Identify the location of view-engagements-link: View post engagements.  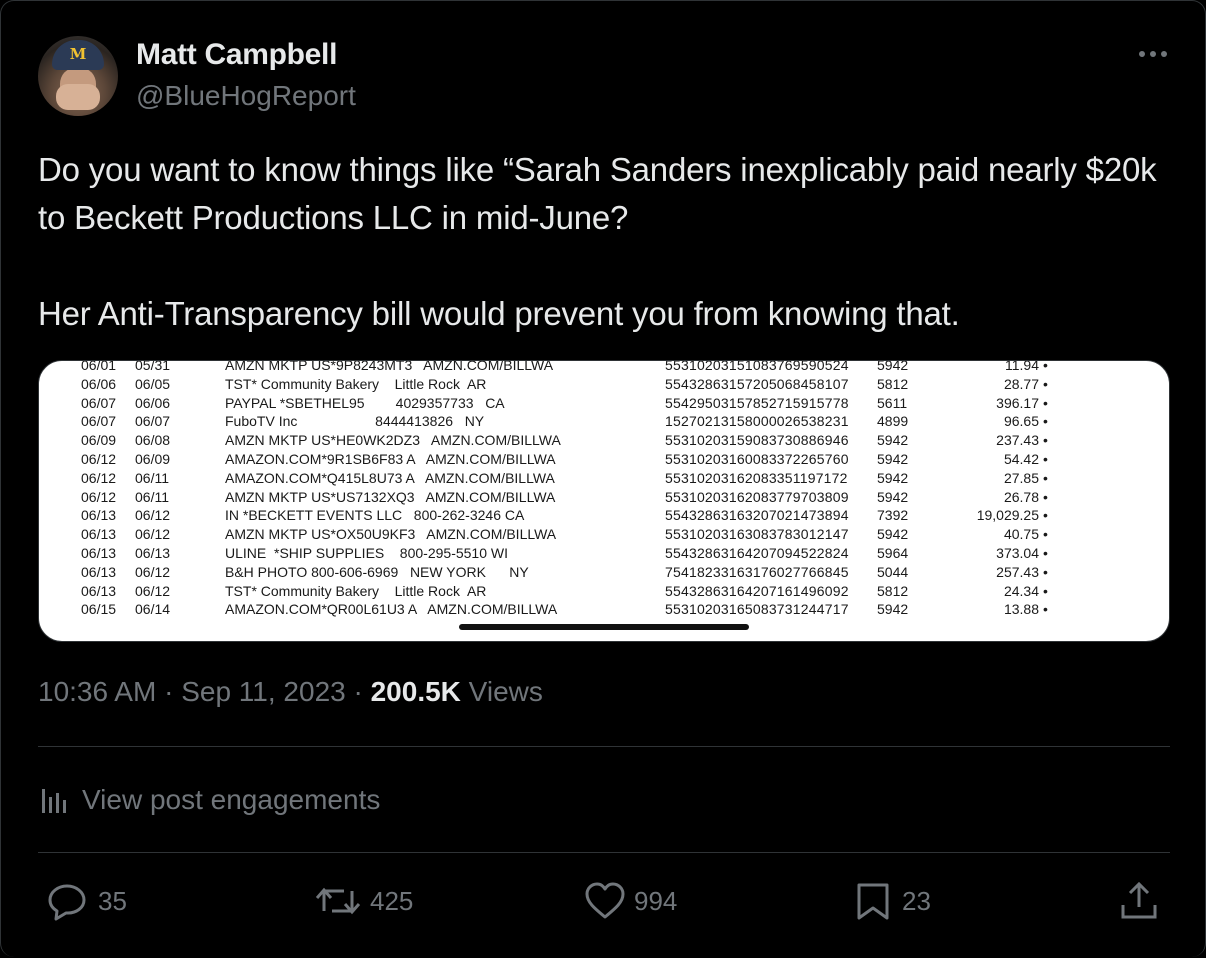
(209, 800).